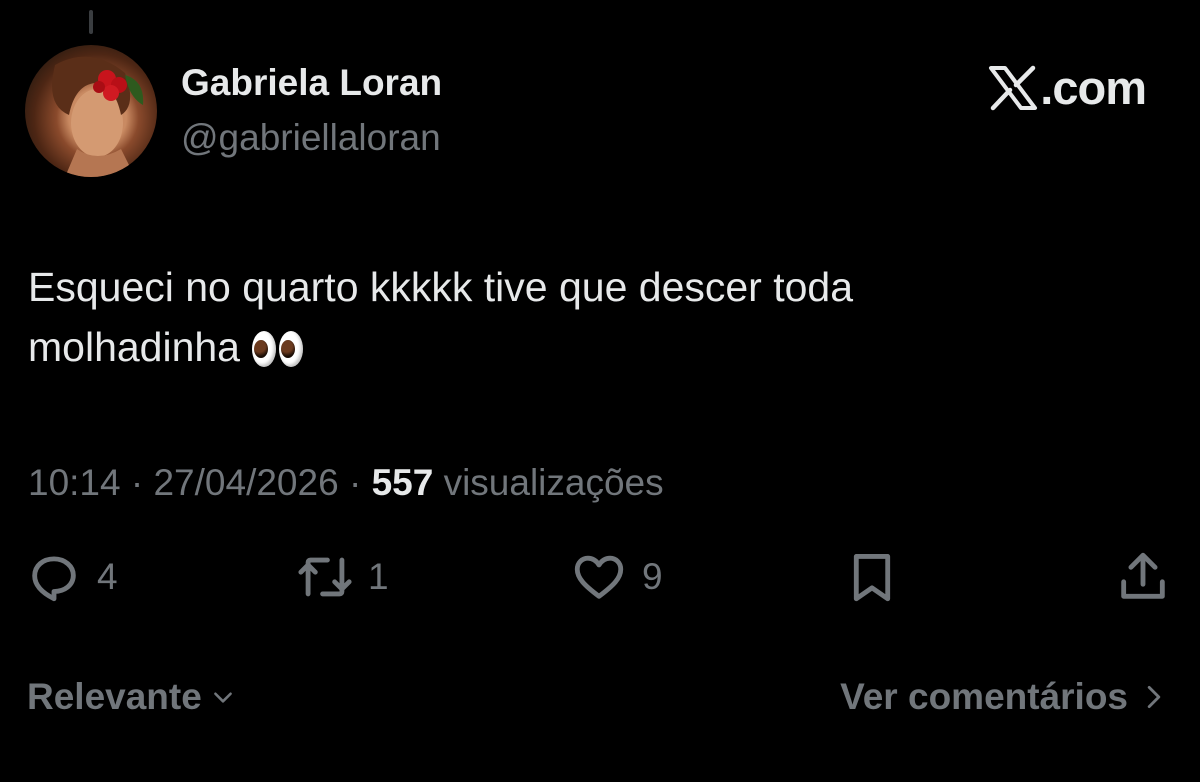 The height and width of the screenshot is (782, 1200). I want to click on action-bar: 4 1 9, so click(600, 580).